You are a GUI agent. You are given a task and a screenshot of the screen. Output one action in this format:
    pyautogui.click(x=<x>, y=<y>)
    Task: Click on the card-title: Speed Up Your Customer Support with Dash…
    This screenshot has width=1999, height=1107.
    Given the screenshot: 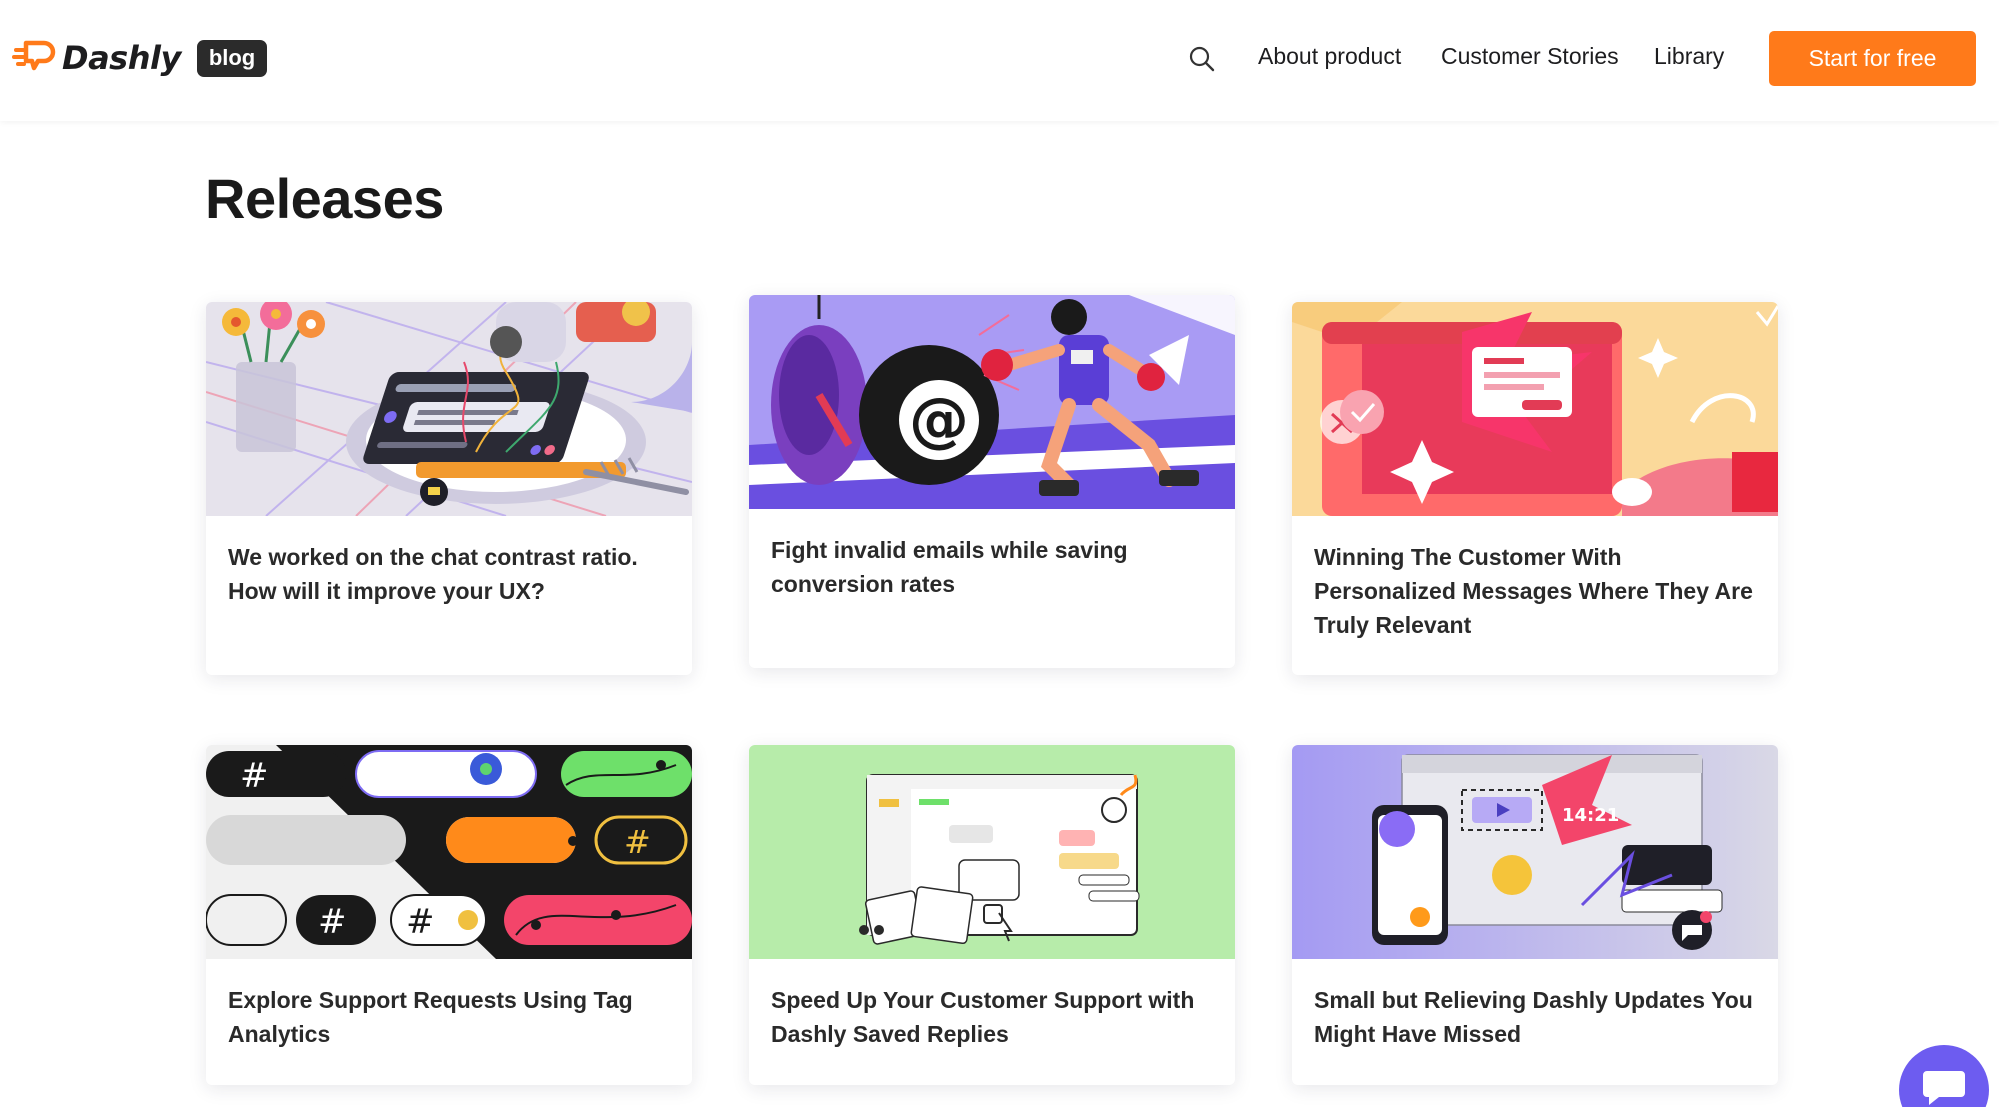 What is the action you would take?
    pyautogui.click(x=983, y=1017)
    